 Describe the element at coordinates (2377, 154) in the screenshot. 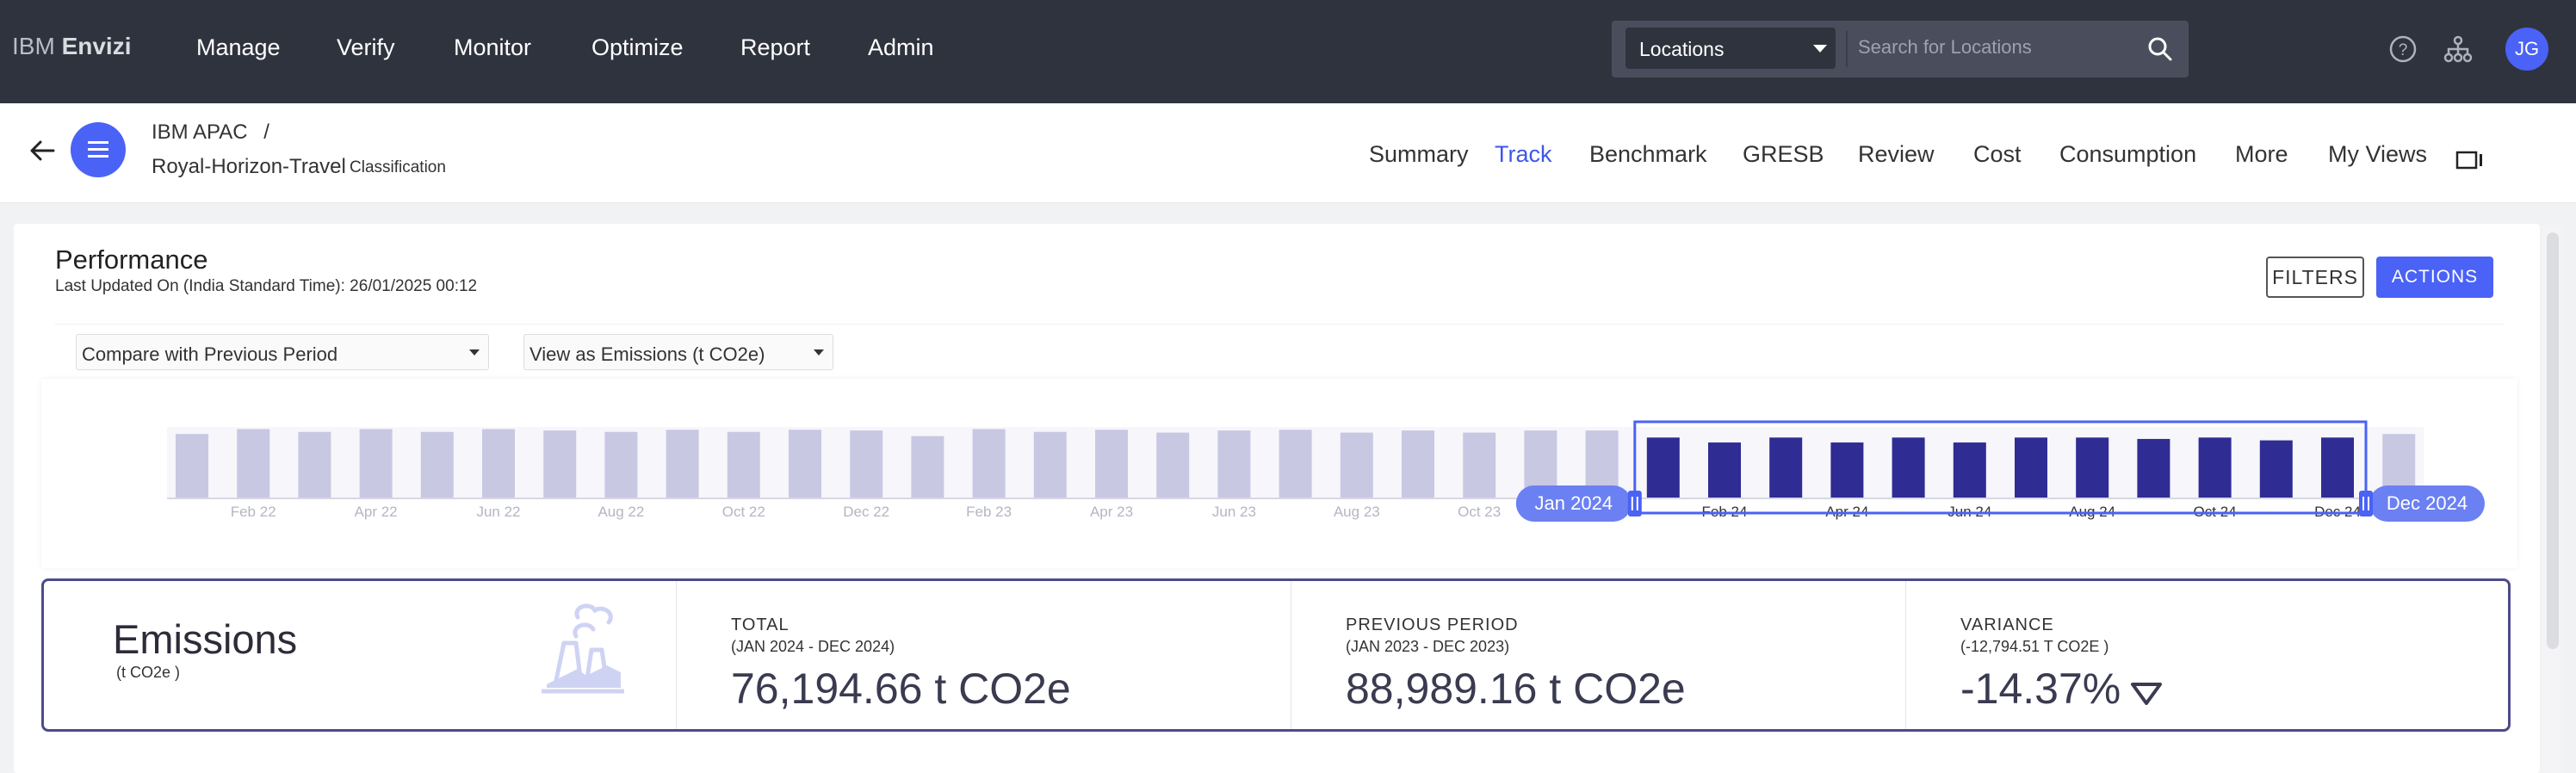

I see `tab-my-views: My Views` at that location.